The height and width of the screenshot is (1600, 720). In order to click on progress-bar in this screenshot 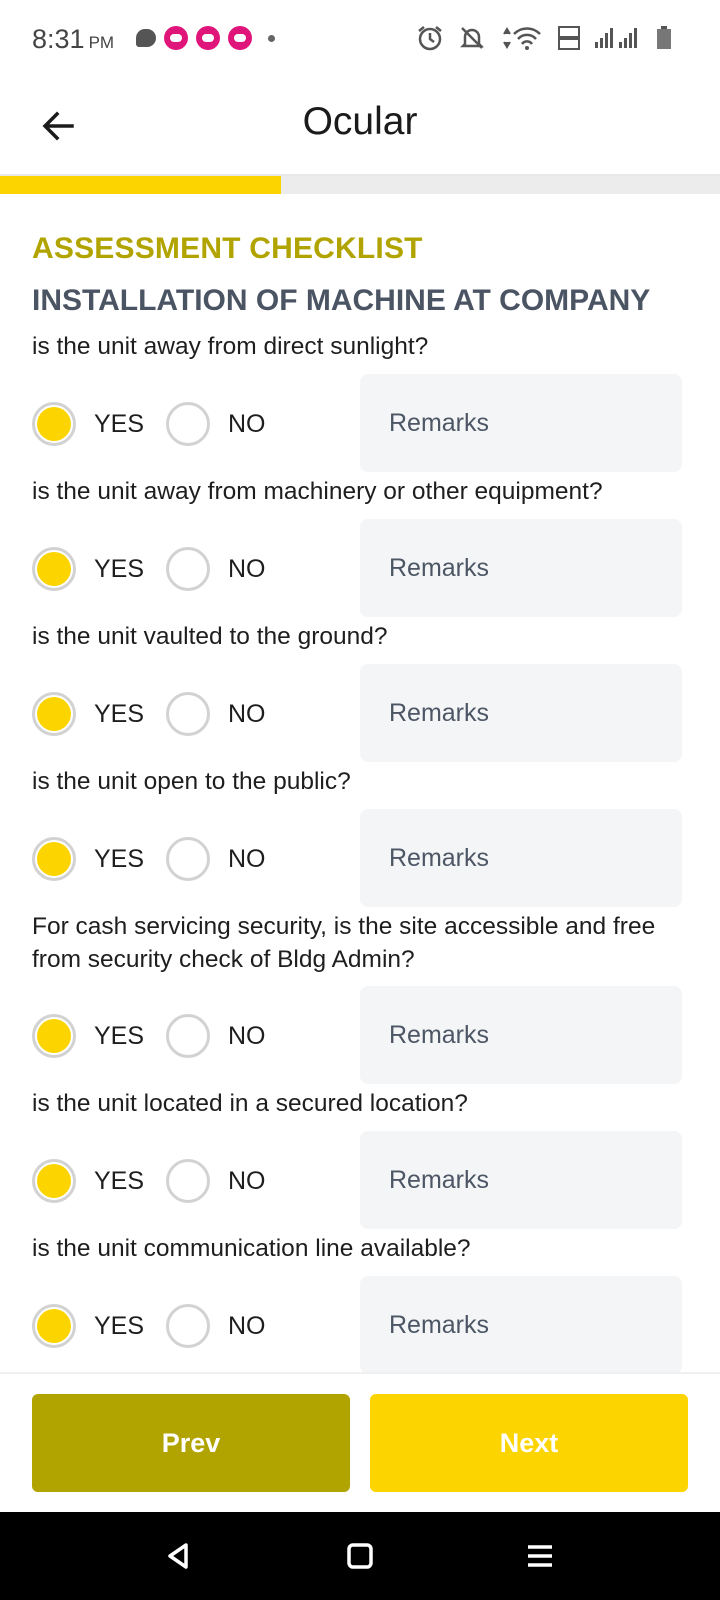, I will do `click(360, 185)`.